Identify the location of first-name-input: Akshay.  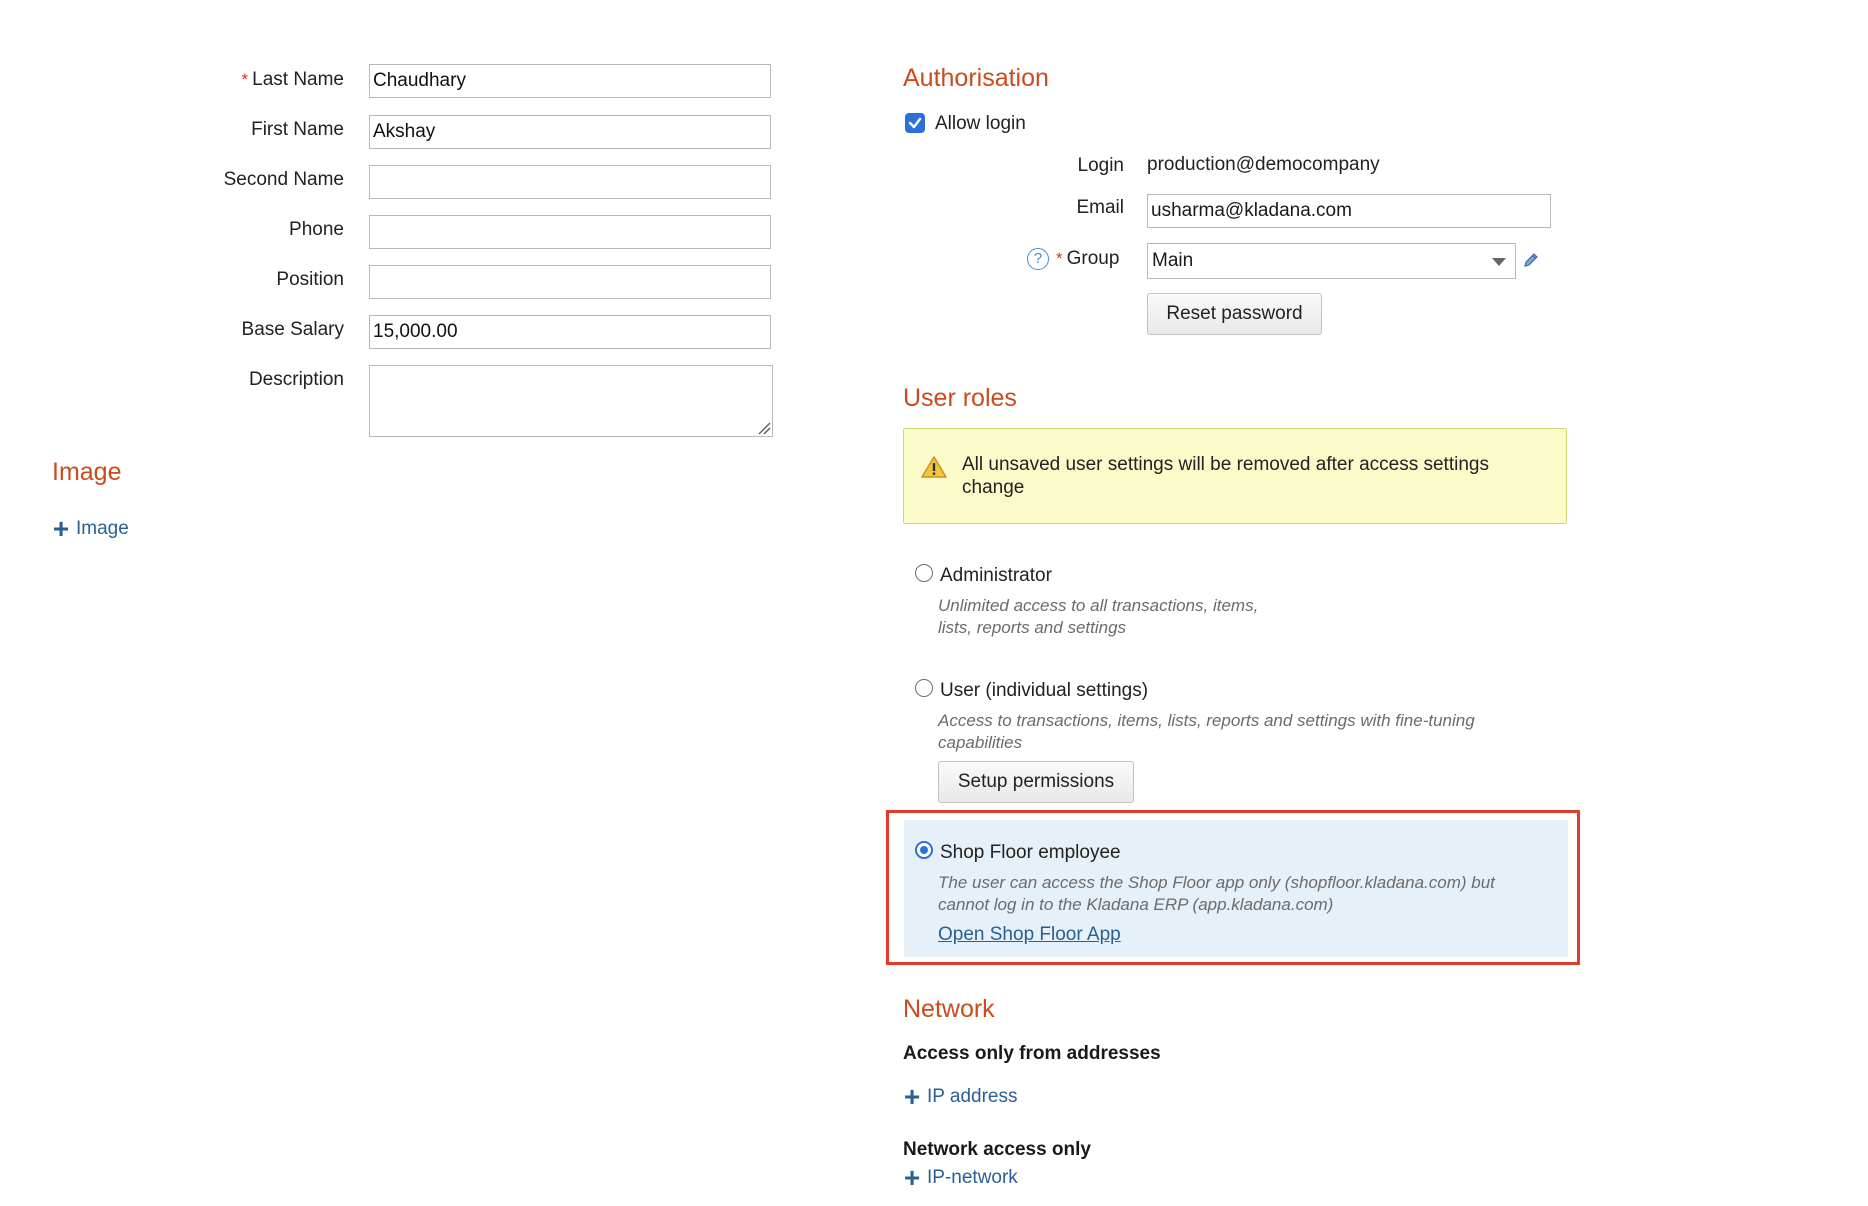
(570, 132).